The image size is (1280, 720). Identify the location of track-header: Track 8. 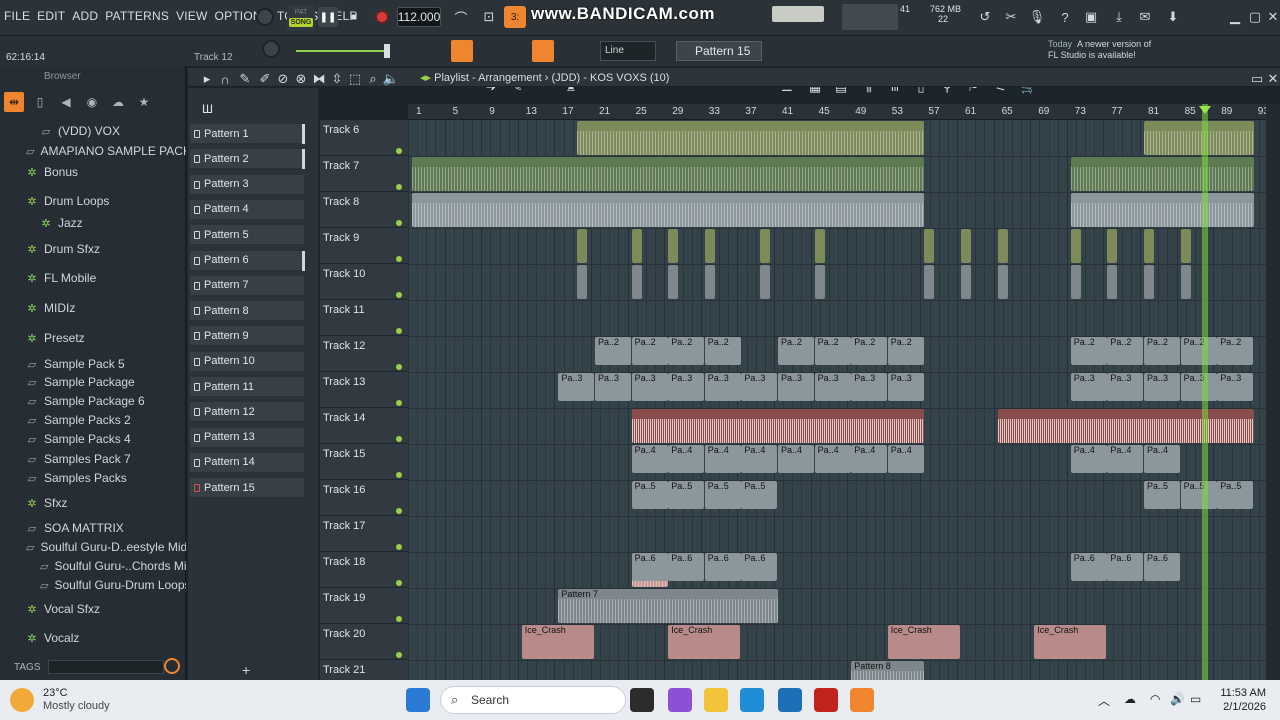
(364, 210).